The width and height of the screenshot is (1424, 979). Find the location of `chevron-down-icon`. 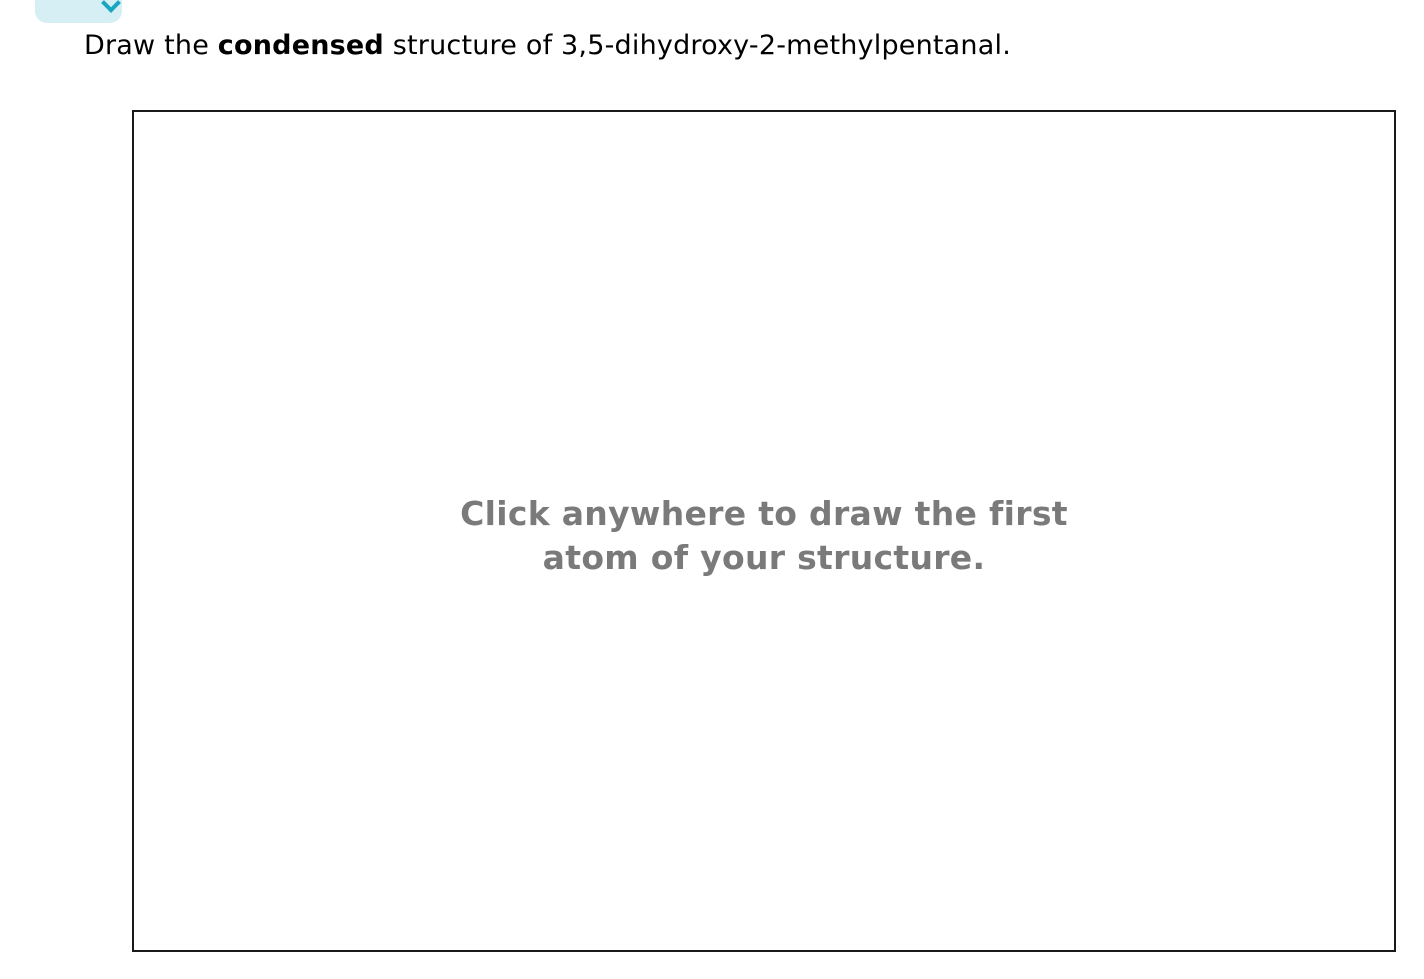

chevron-down-icon is located at coordinates (111, 6).